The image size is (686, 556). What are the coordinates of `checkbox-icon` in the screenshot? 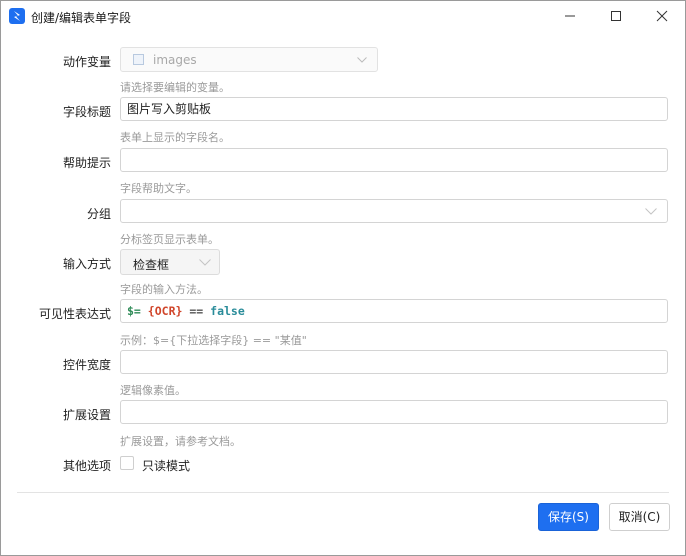 It's located at (138, 59).